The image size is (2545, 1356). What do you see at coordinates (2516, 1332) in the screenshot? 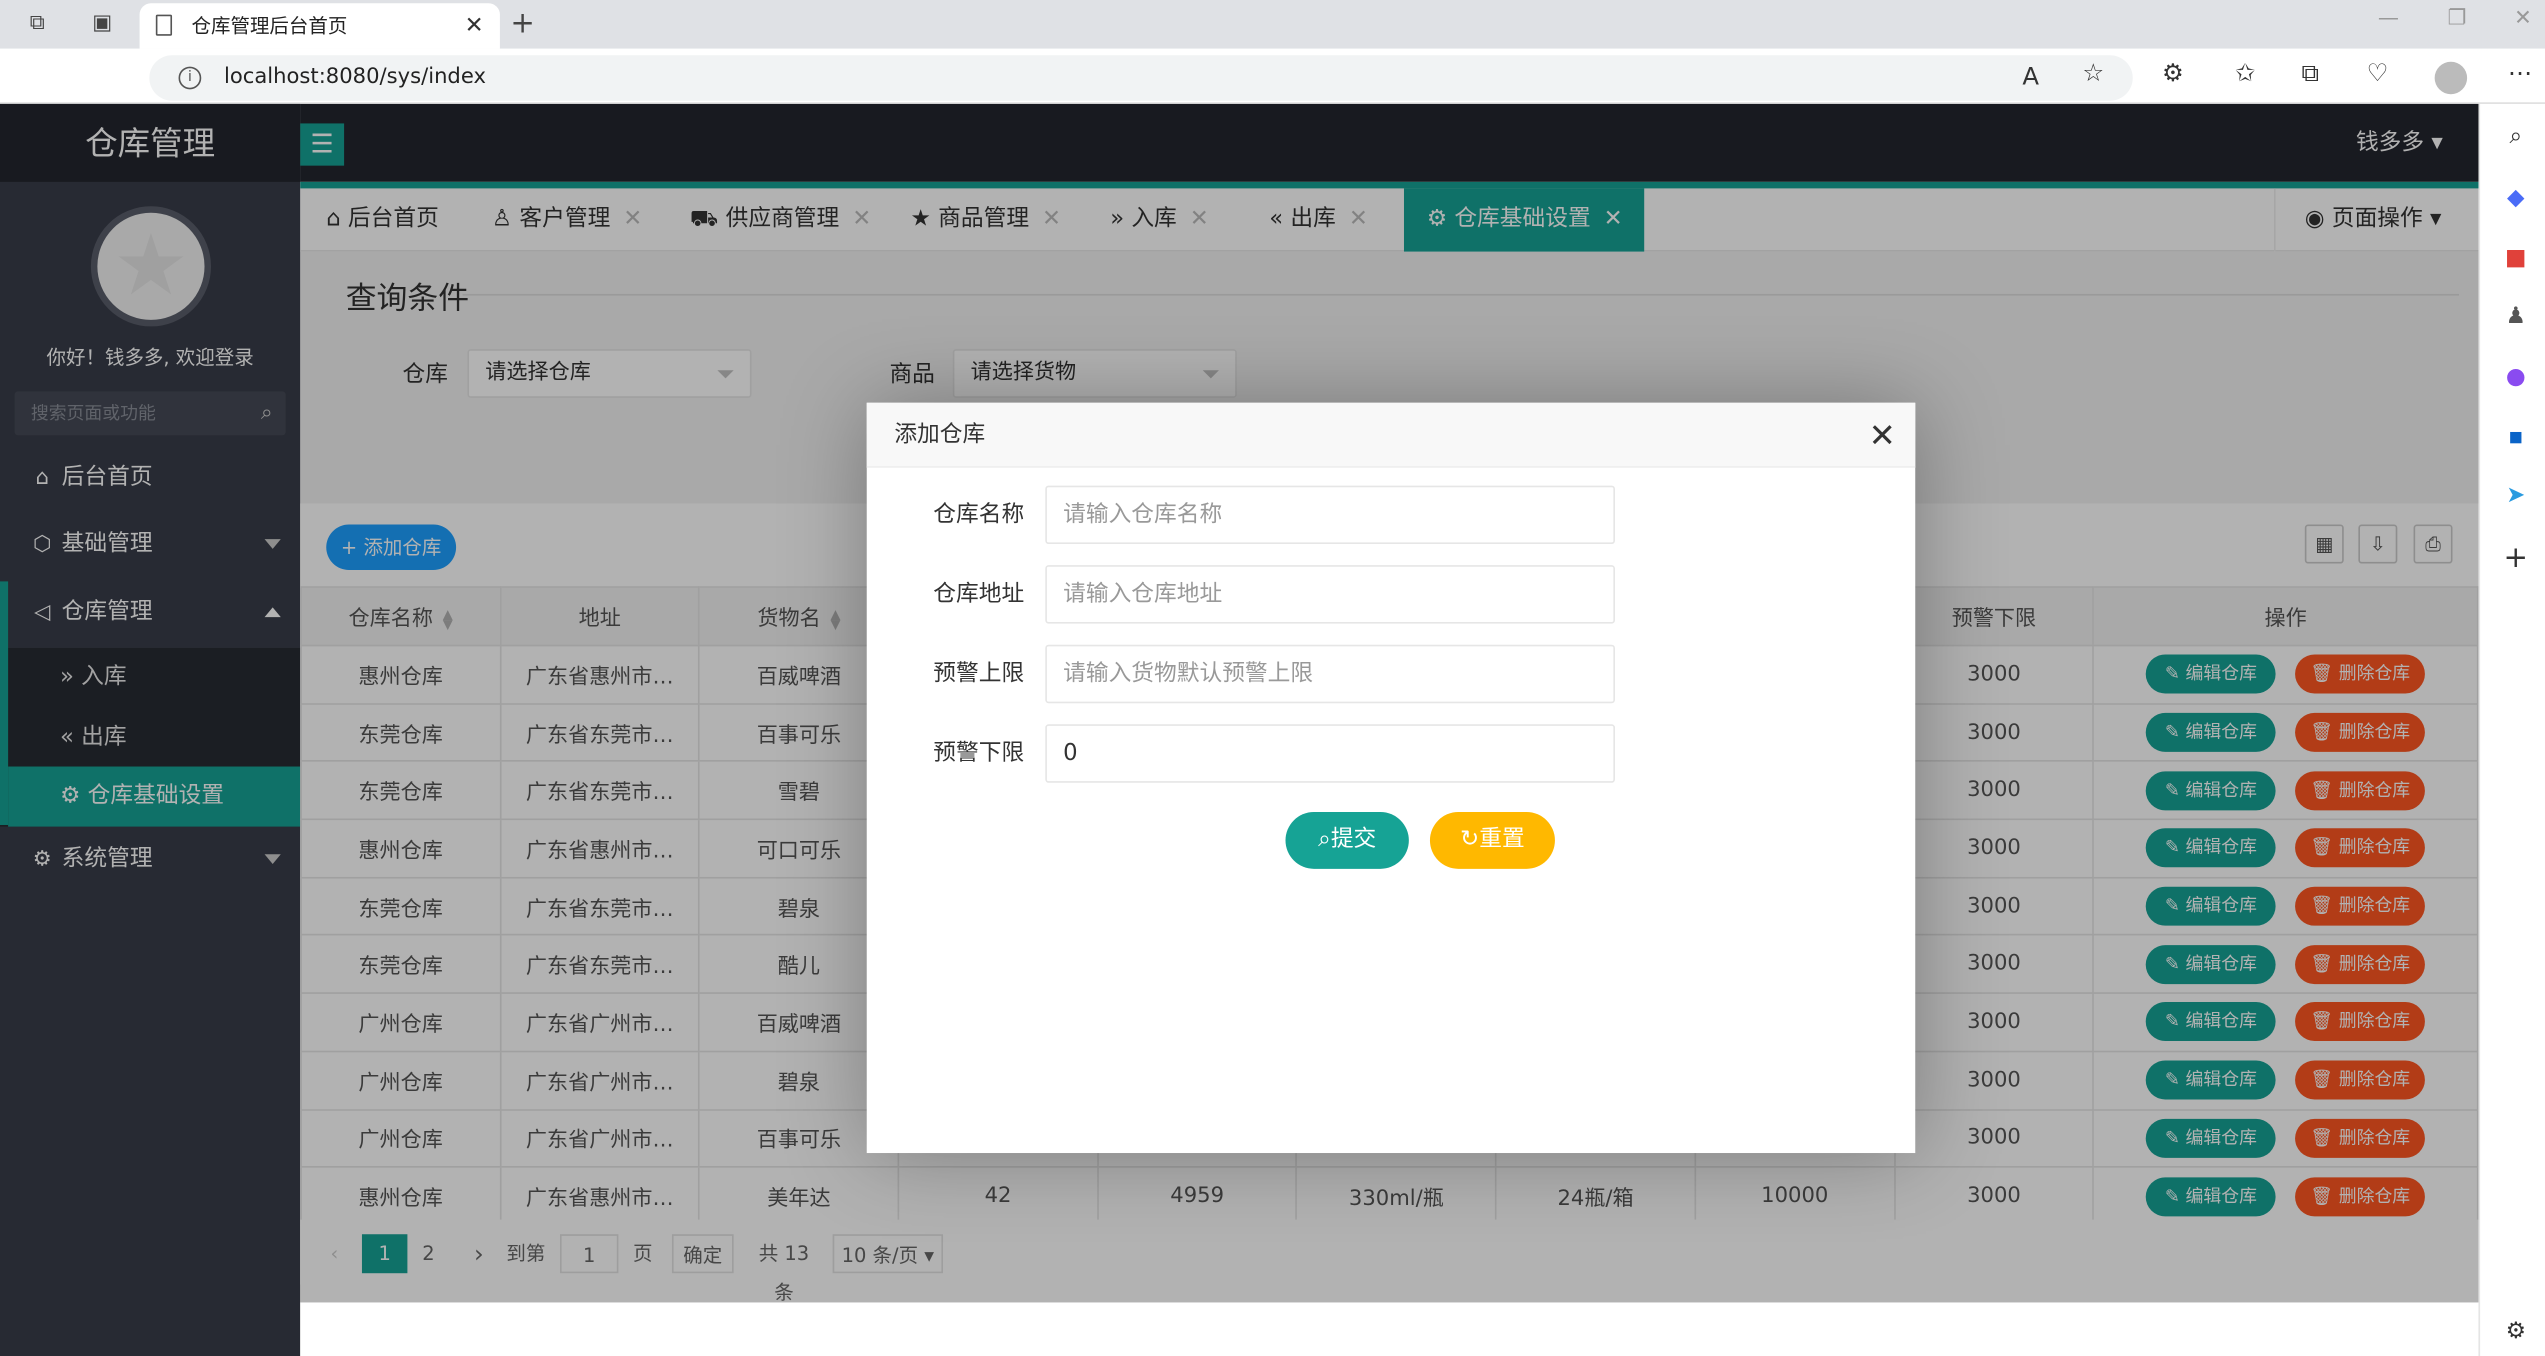
I see `settings-gear-icon: ⚙` at bounding box center [2516, 1332].